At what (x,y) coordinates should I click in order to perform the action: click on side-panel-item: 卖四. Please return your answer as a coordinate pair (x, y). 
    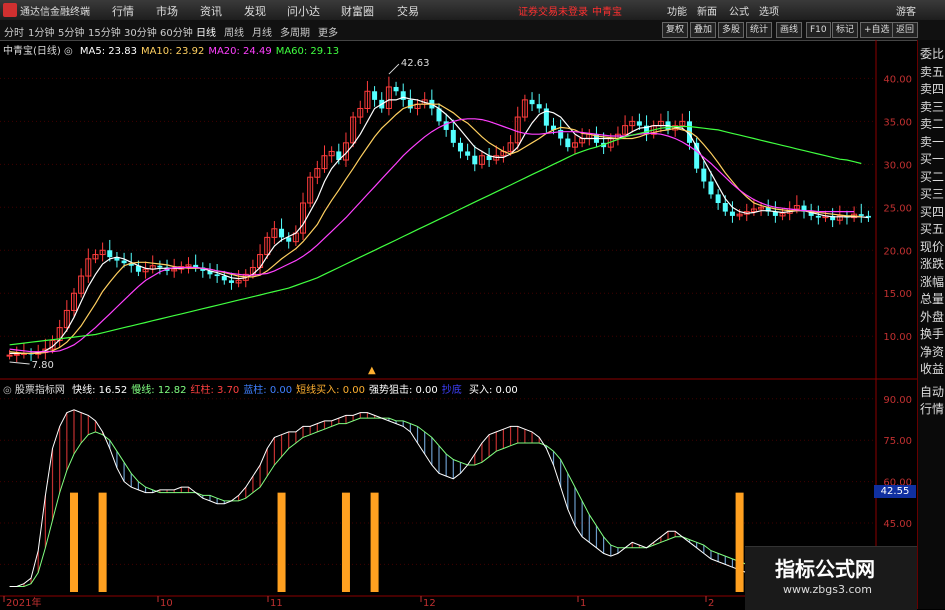
    Looking at the image, I should click on (932, 89).